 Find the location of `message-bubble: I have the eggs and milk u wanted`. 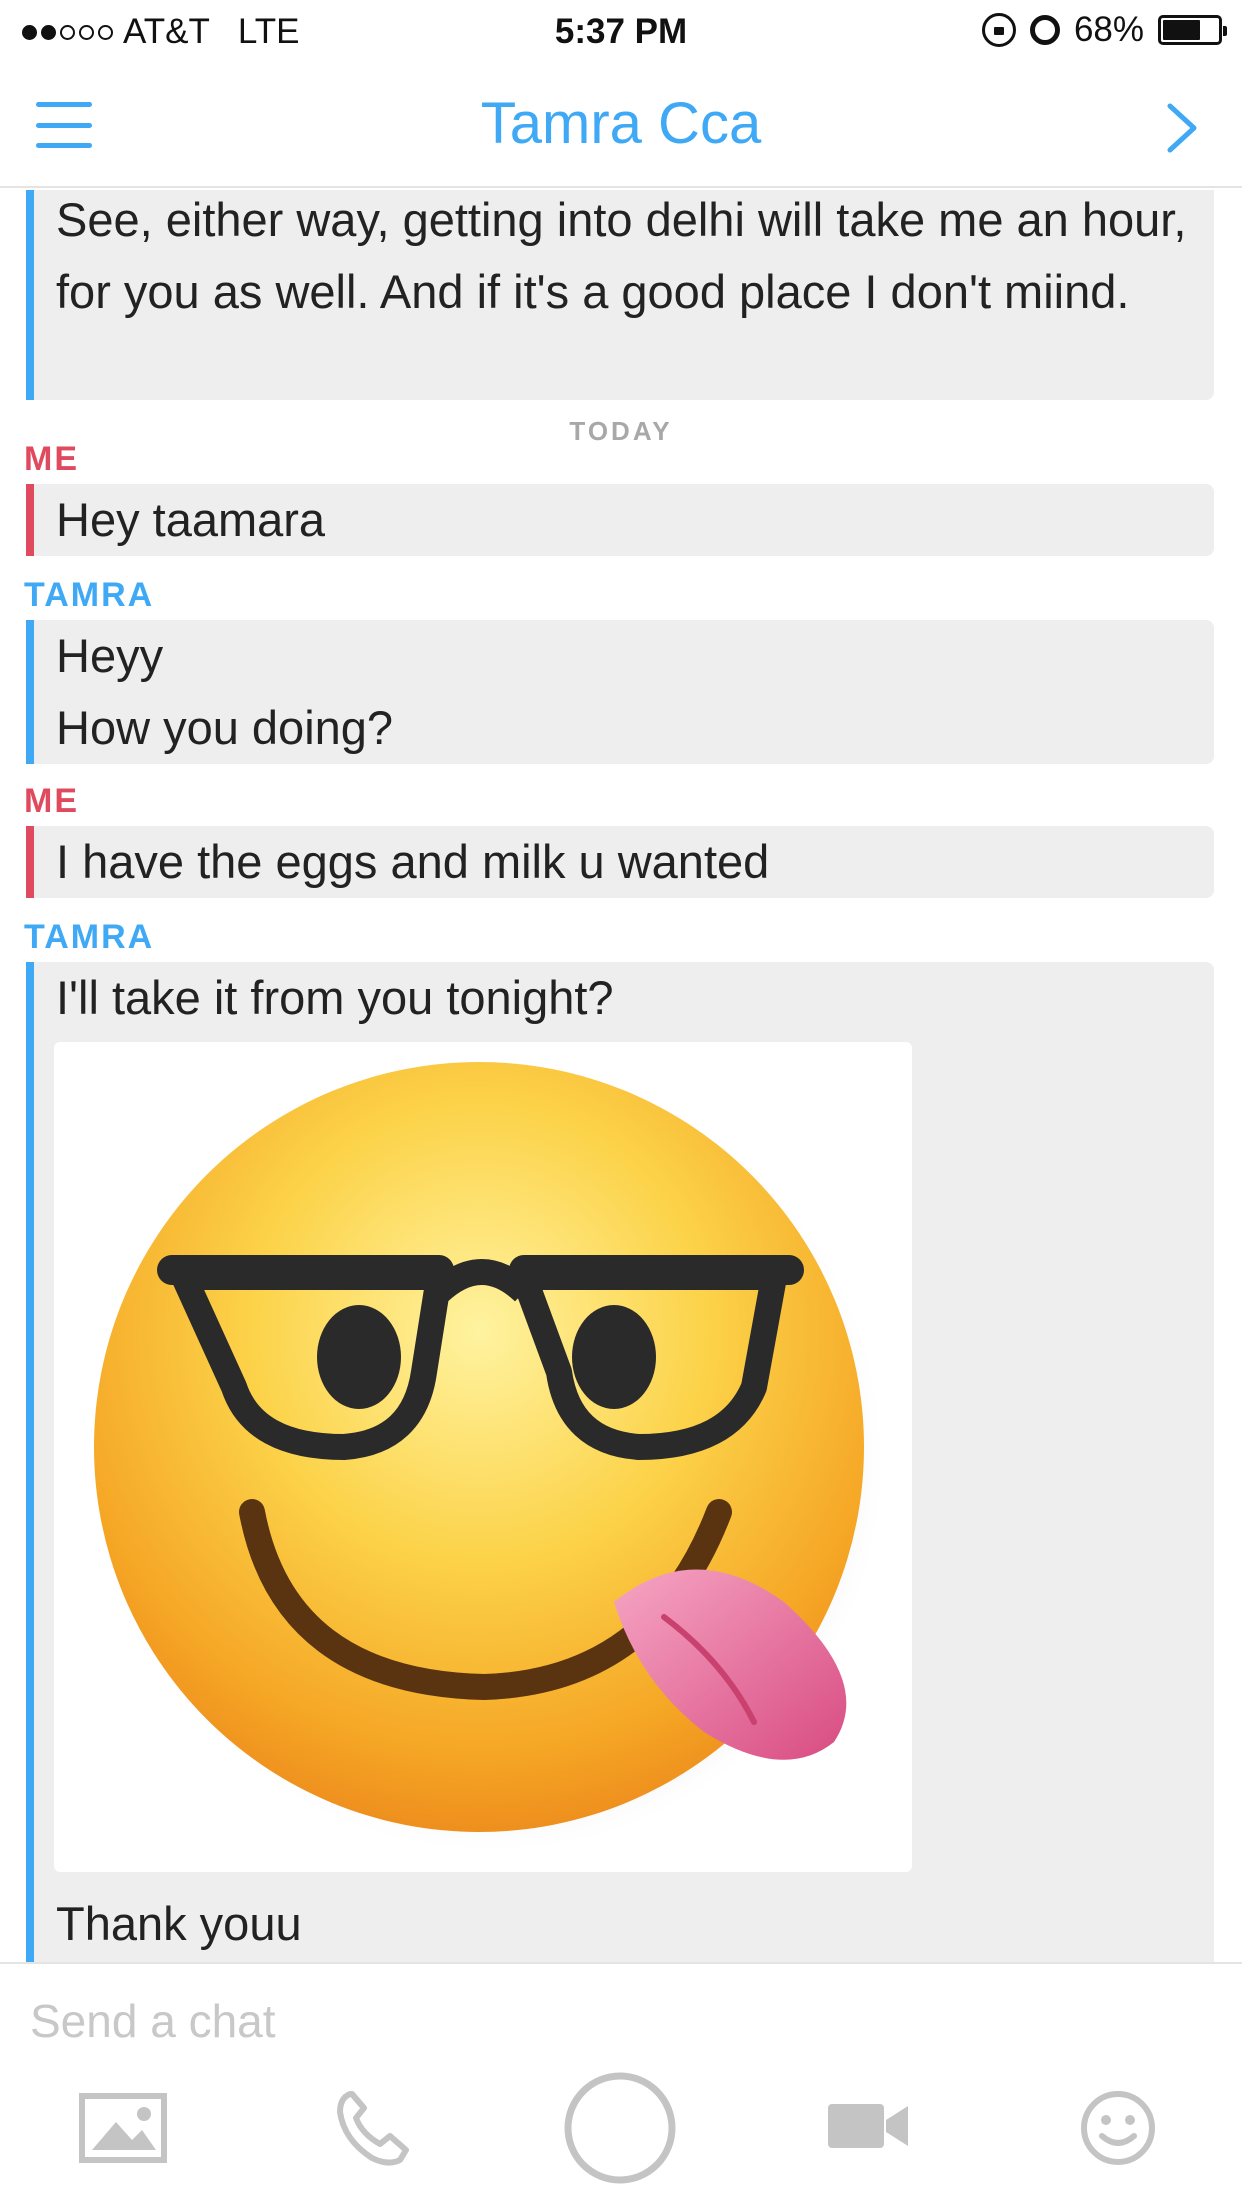

message-bubble: I have the eggs and milk u wanted is located at coordinates (620, 862).